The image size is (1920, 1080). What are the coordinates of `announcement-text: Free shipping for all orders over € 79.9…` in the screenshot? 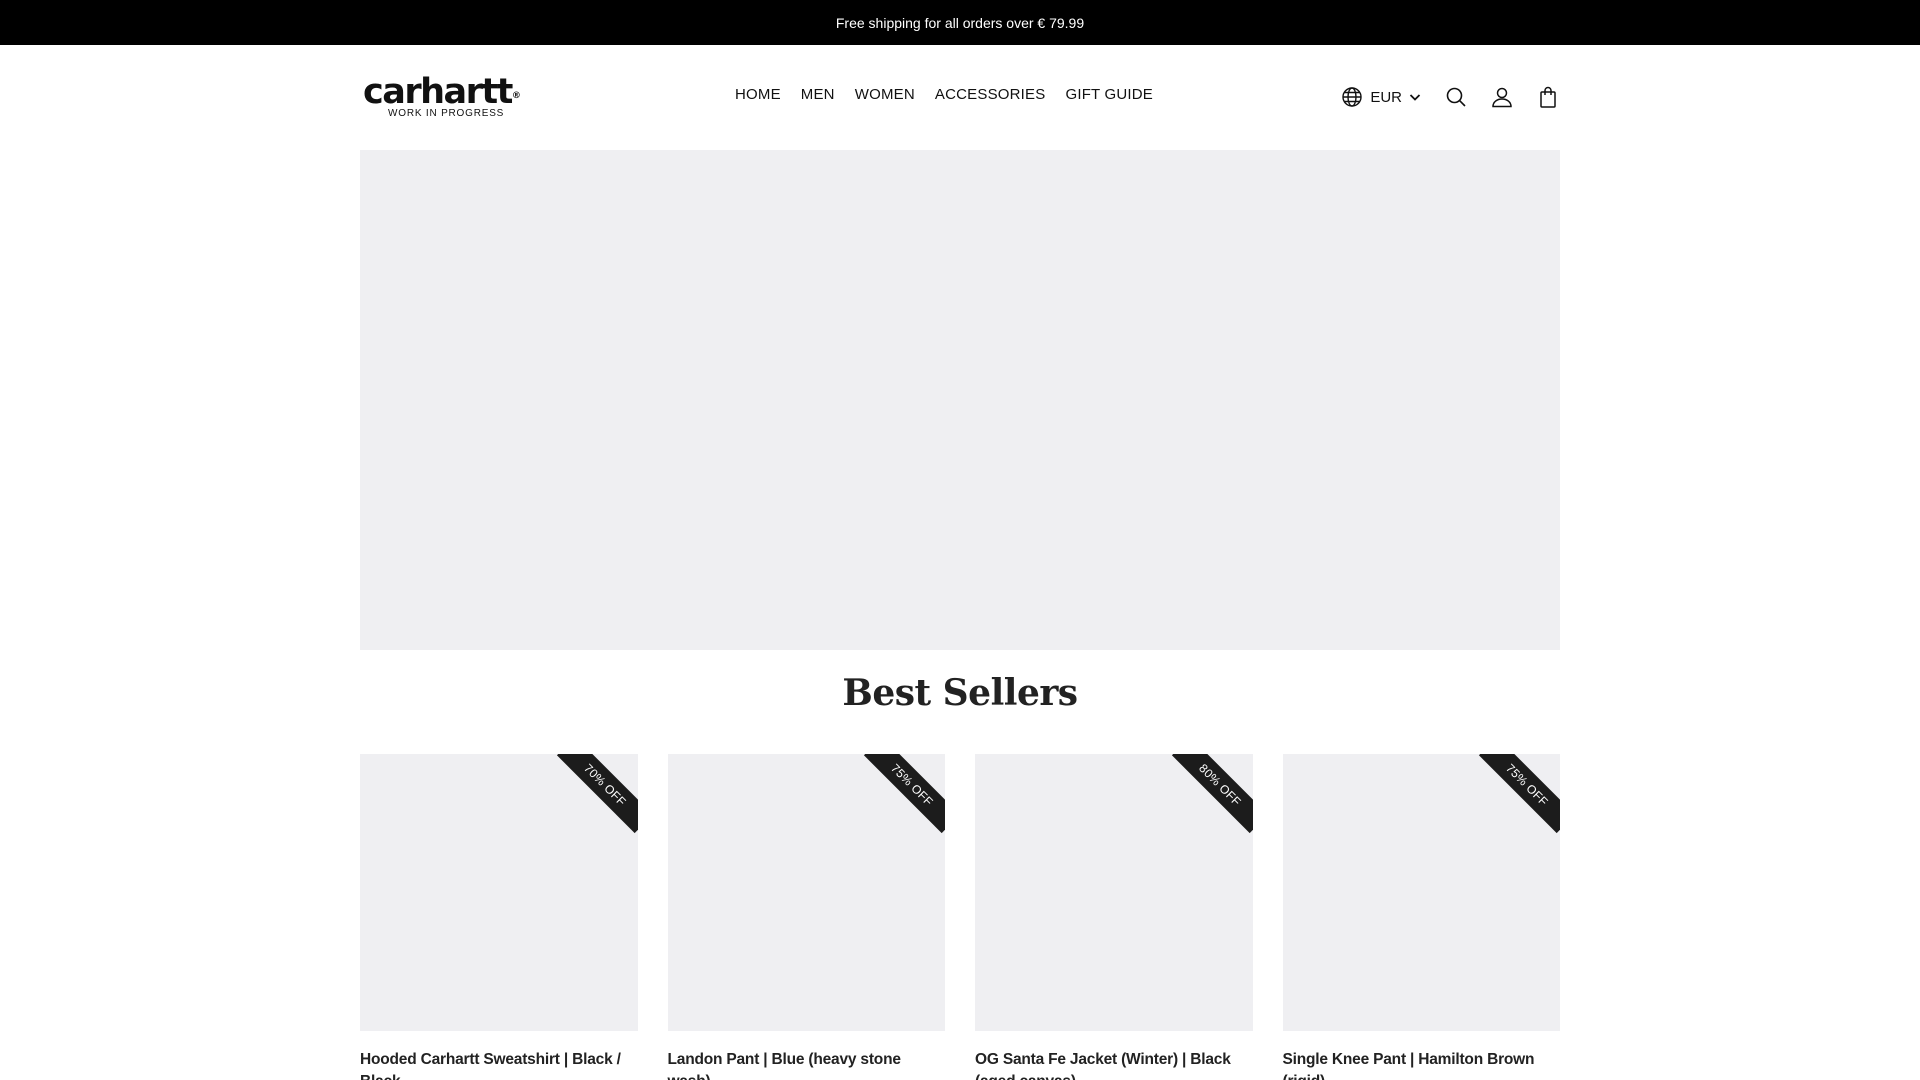 It's located at (960, 22).